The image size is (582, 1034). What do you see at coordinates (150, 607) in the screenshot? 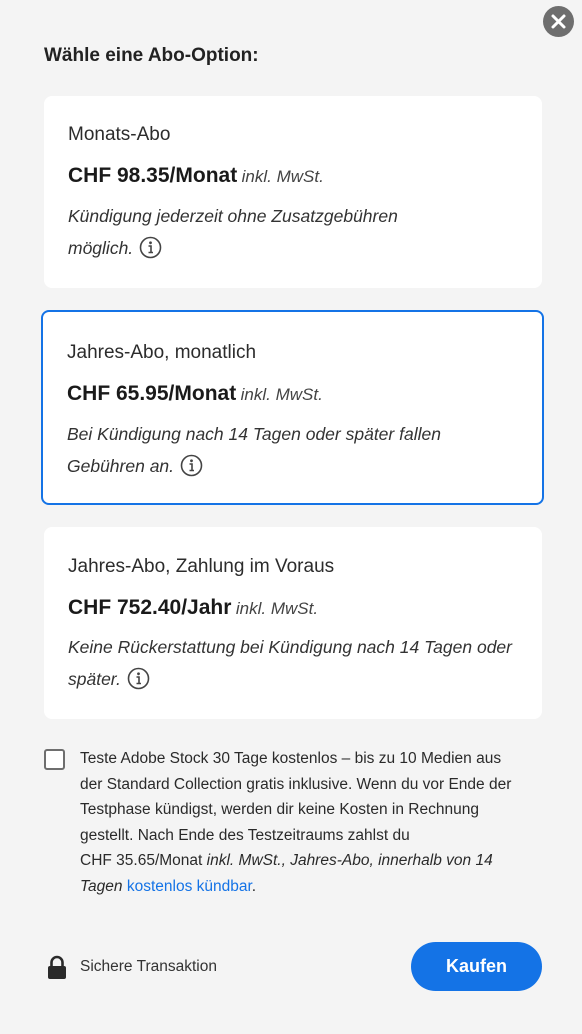
I see `plan-price: CHF 752.40/Jahr` at bounding box center [150, 607].